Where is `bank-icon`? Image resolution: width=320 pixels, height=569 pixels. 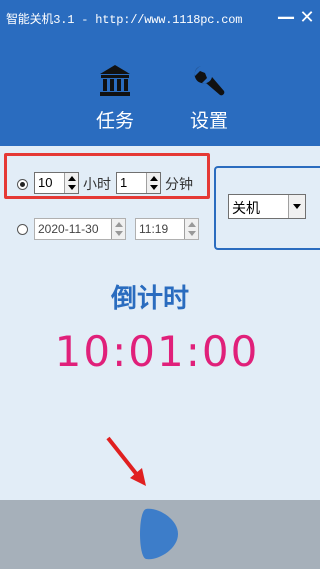 bank-icon is located at coordinates (115, 80).